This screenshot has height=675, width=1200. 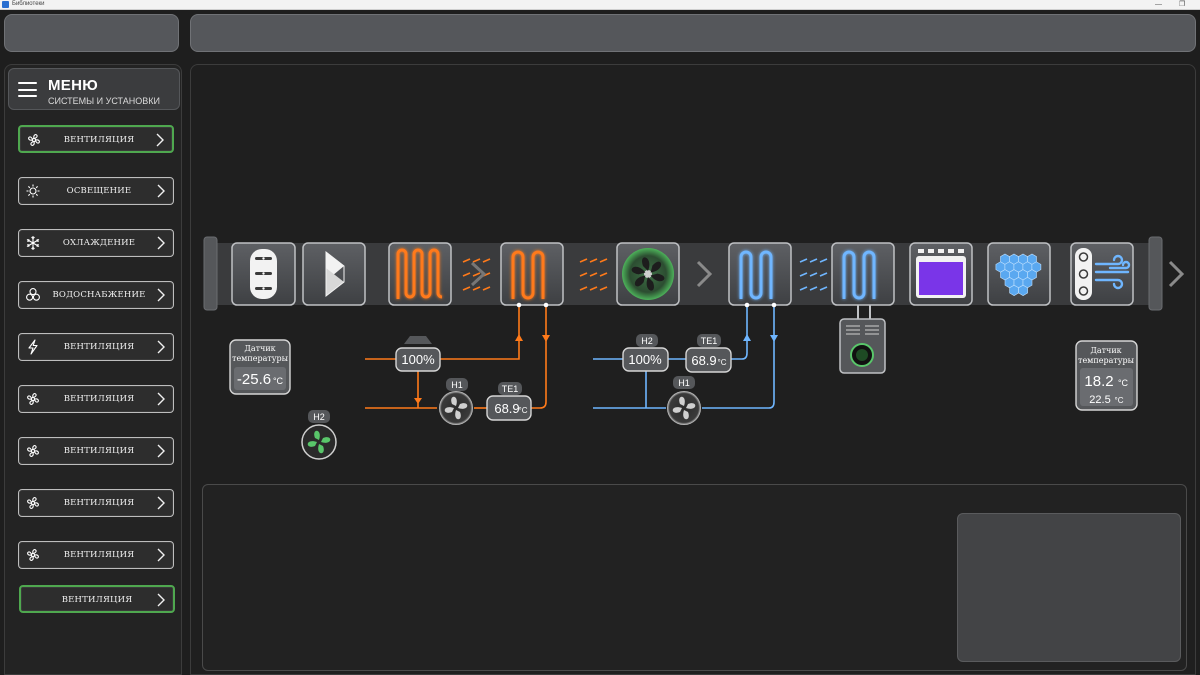 I want to click on cooling-temp-label: TE1, so click(x=709, y=341).